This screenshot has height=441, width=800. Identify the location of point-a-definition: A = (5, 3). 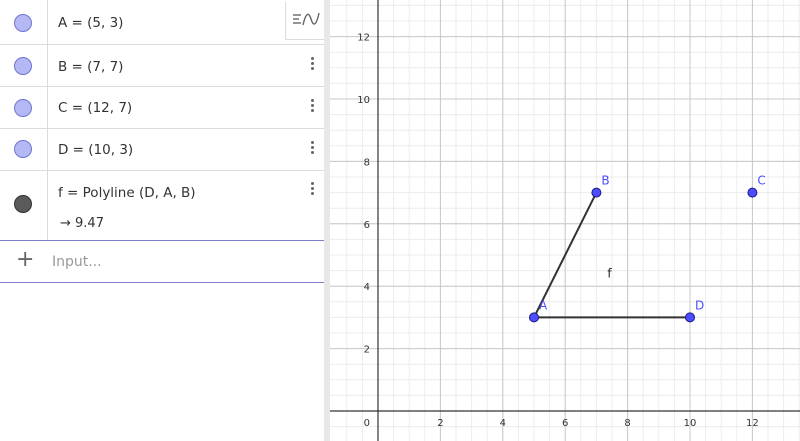
(90, 23).